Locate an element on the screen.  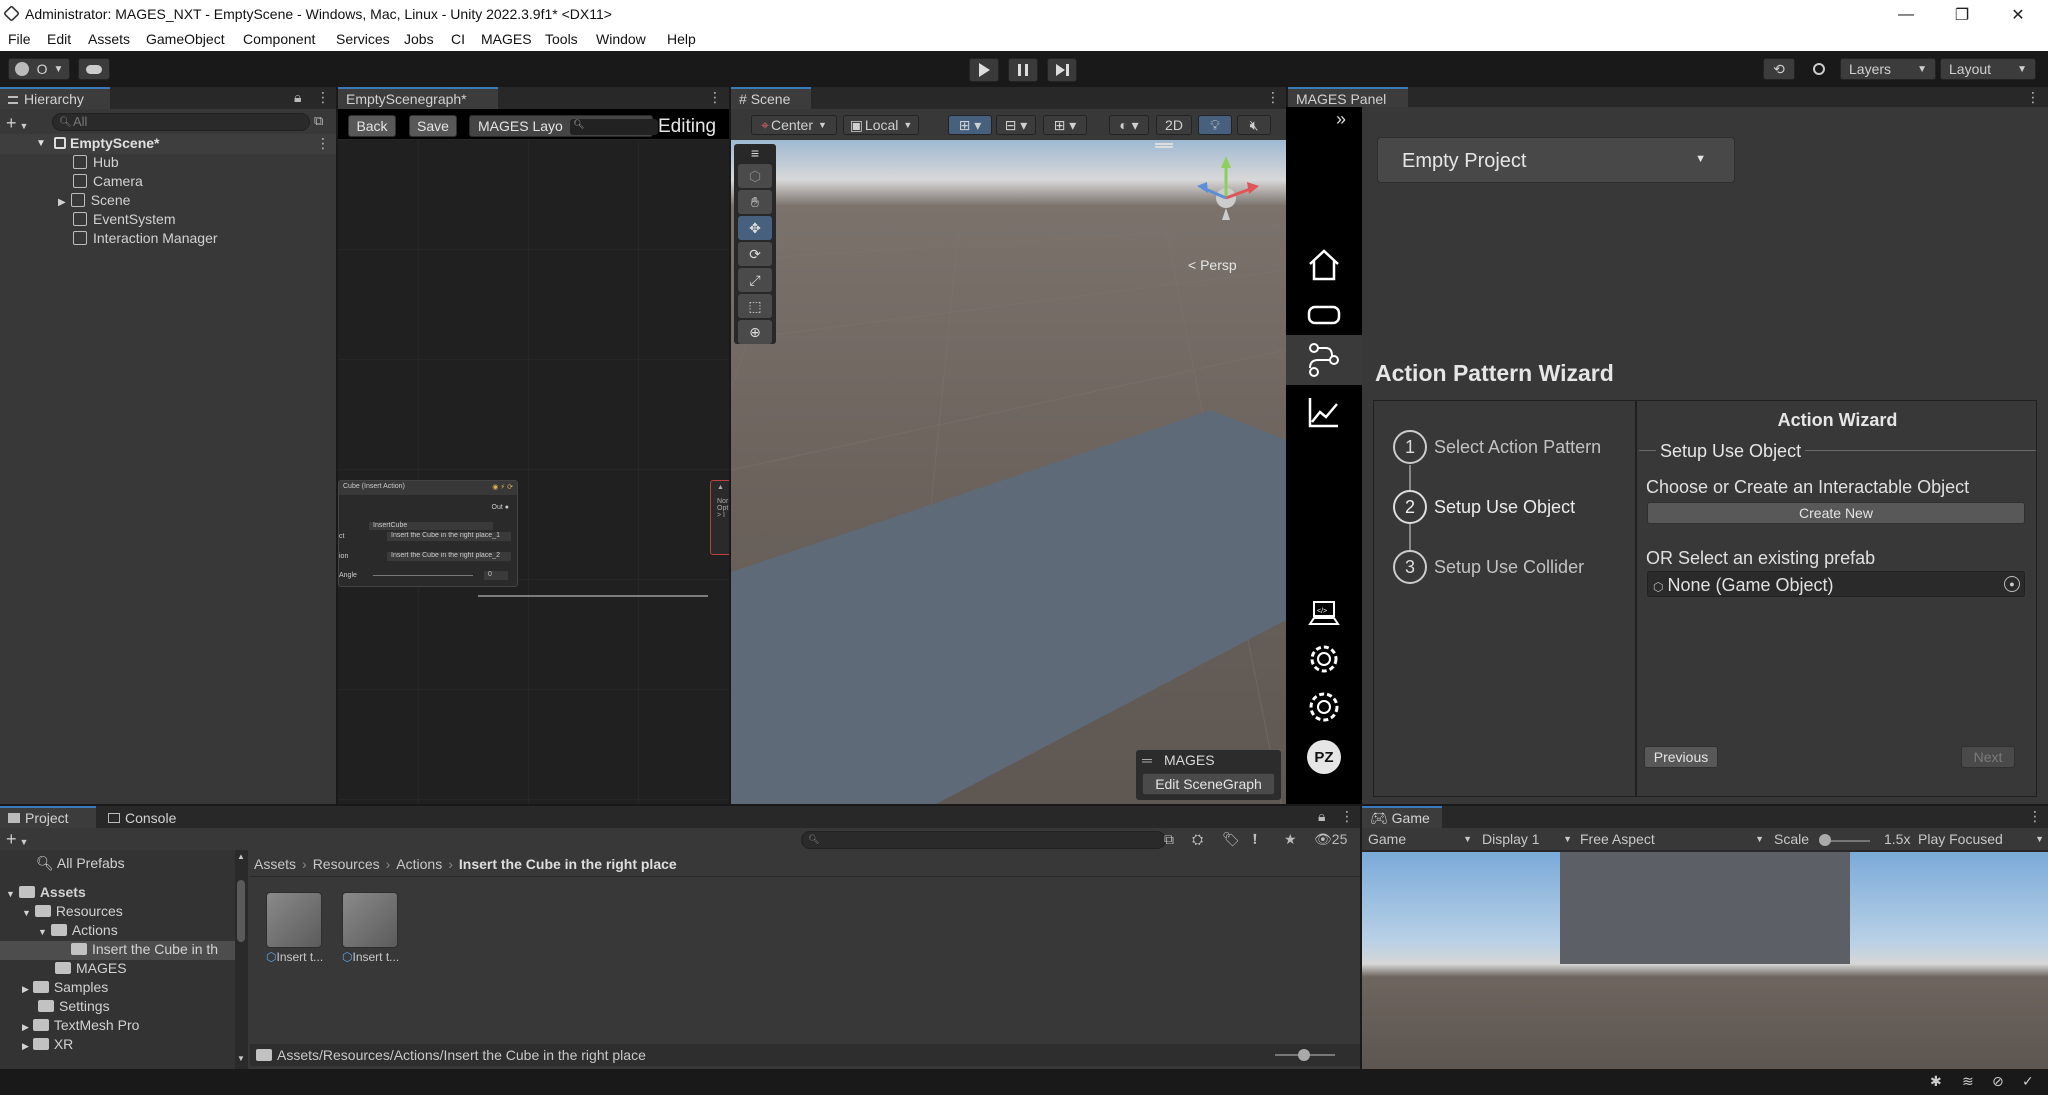
error-filter-icon: ❗︎ is located at coordinates (1255, 839).